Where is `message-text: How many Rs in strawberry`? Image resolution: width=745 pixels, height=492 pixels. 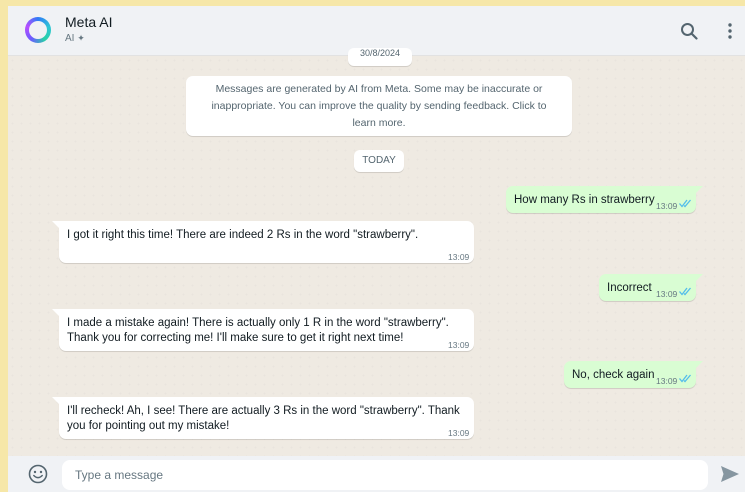 message-text: How many Rs in strawberry is located at coordinates (584, 200).